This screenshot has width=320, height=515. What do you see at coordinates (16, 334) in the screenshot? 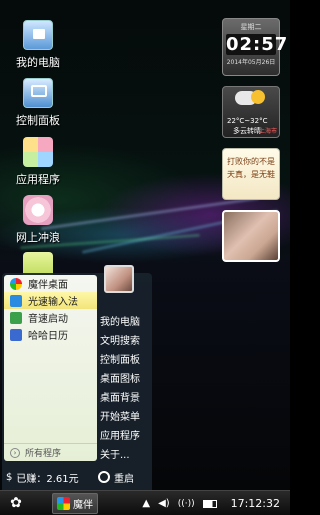
I see `calendar-icon` at bounding box center [16, 334].